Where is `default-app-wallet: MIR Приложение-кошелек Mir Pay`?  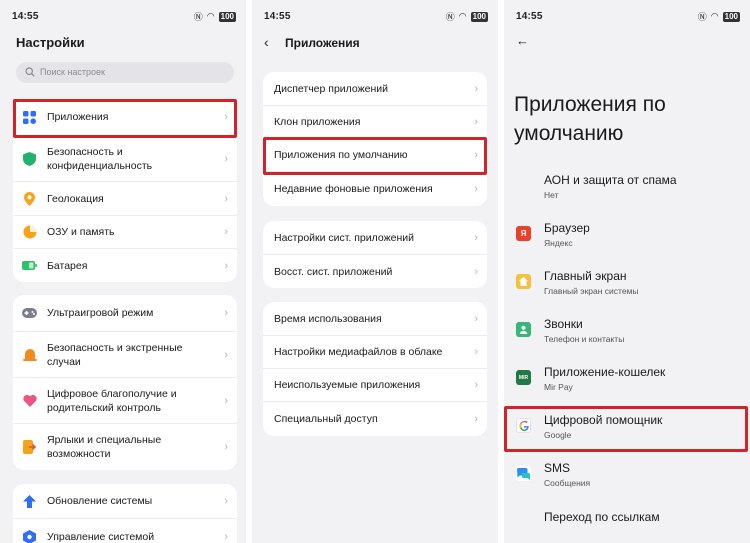 default-app-wallet: MIR Приложение-кошелек Mir Pay is located at coordinates (627, 382).